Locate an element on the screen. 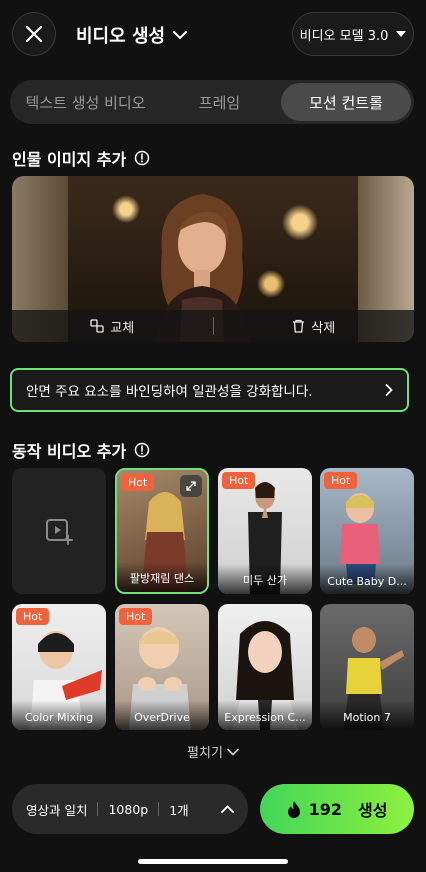 The height and width of the screenshot is (872, 426). generate-button: 192 생성 is located at coordinates (337, 809).